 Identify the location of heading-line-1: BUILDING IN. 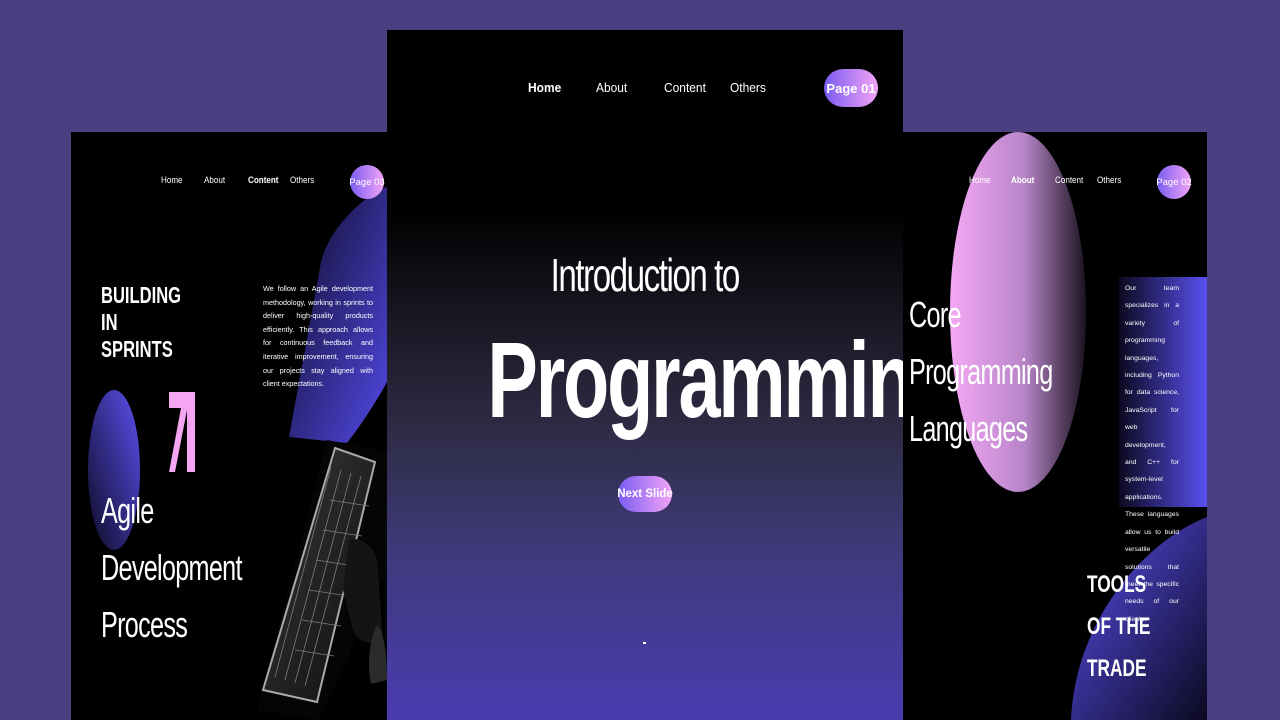
(141, 308).